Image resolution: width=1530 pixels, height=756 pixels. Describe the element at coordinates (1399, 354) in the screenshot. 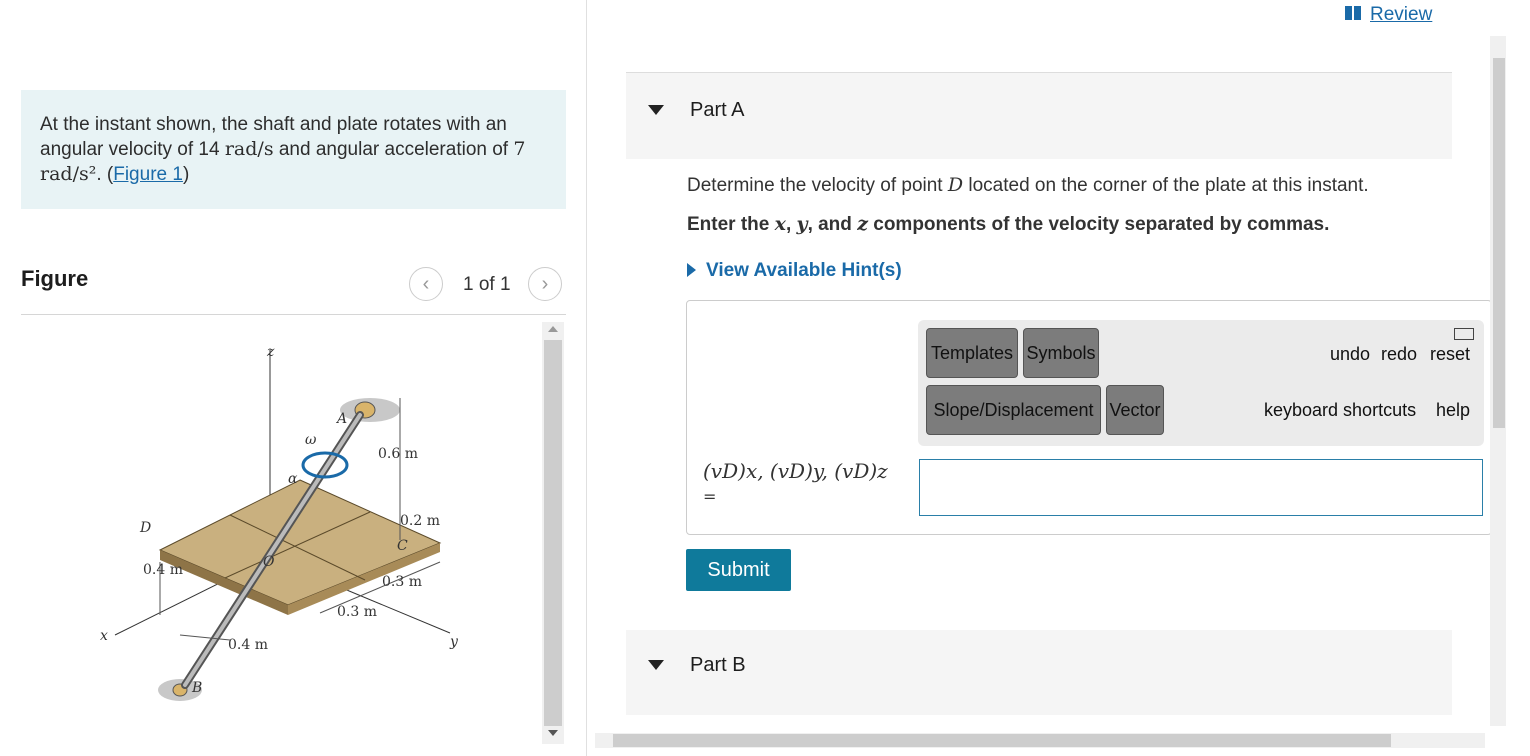

I see `redo-button: redo` at that location.